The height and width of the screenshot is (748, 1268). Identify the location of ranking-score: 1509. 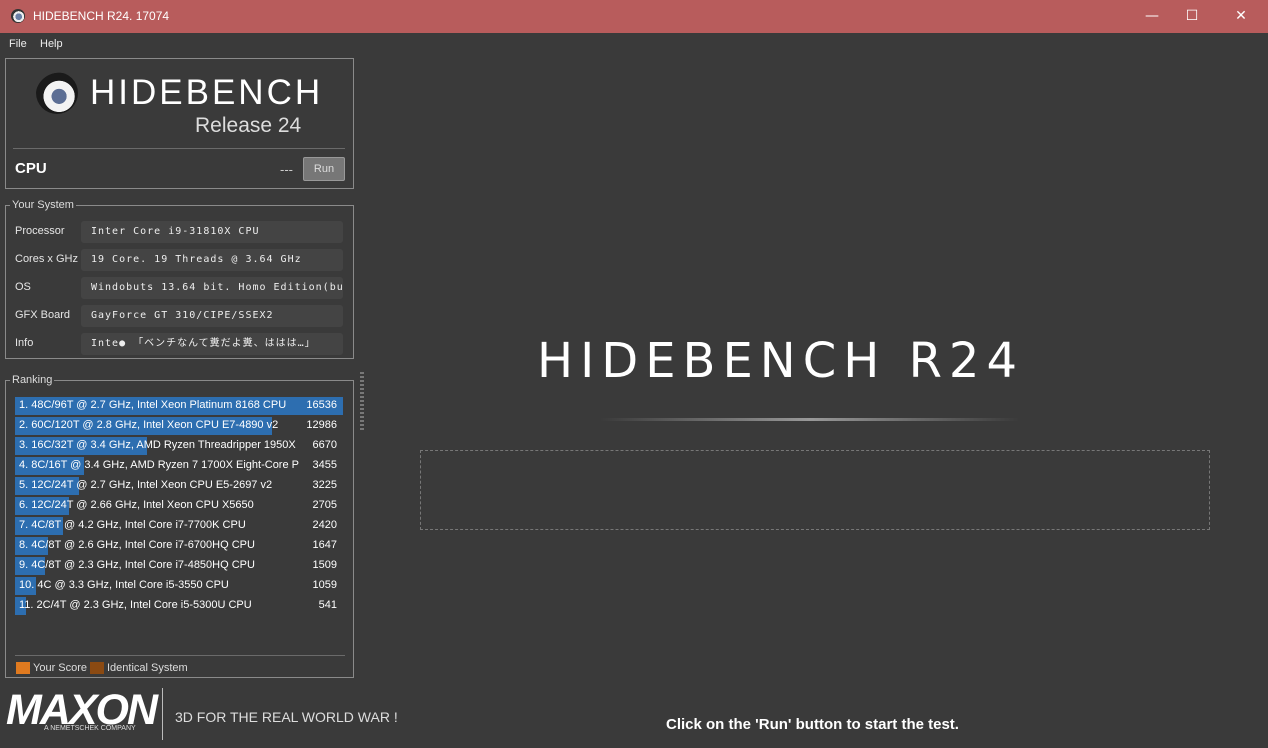
(324, 565).